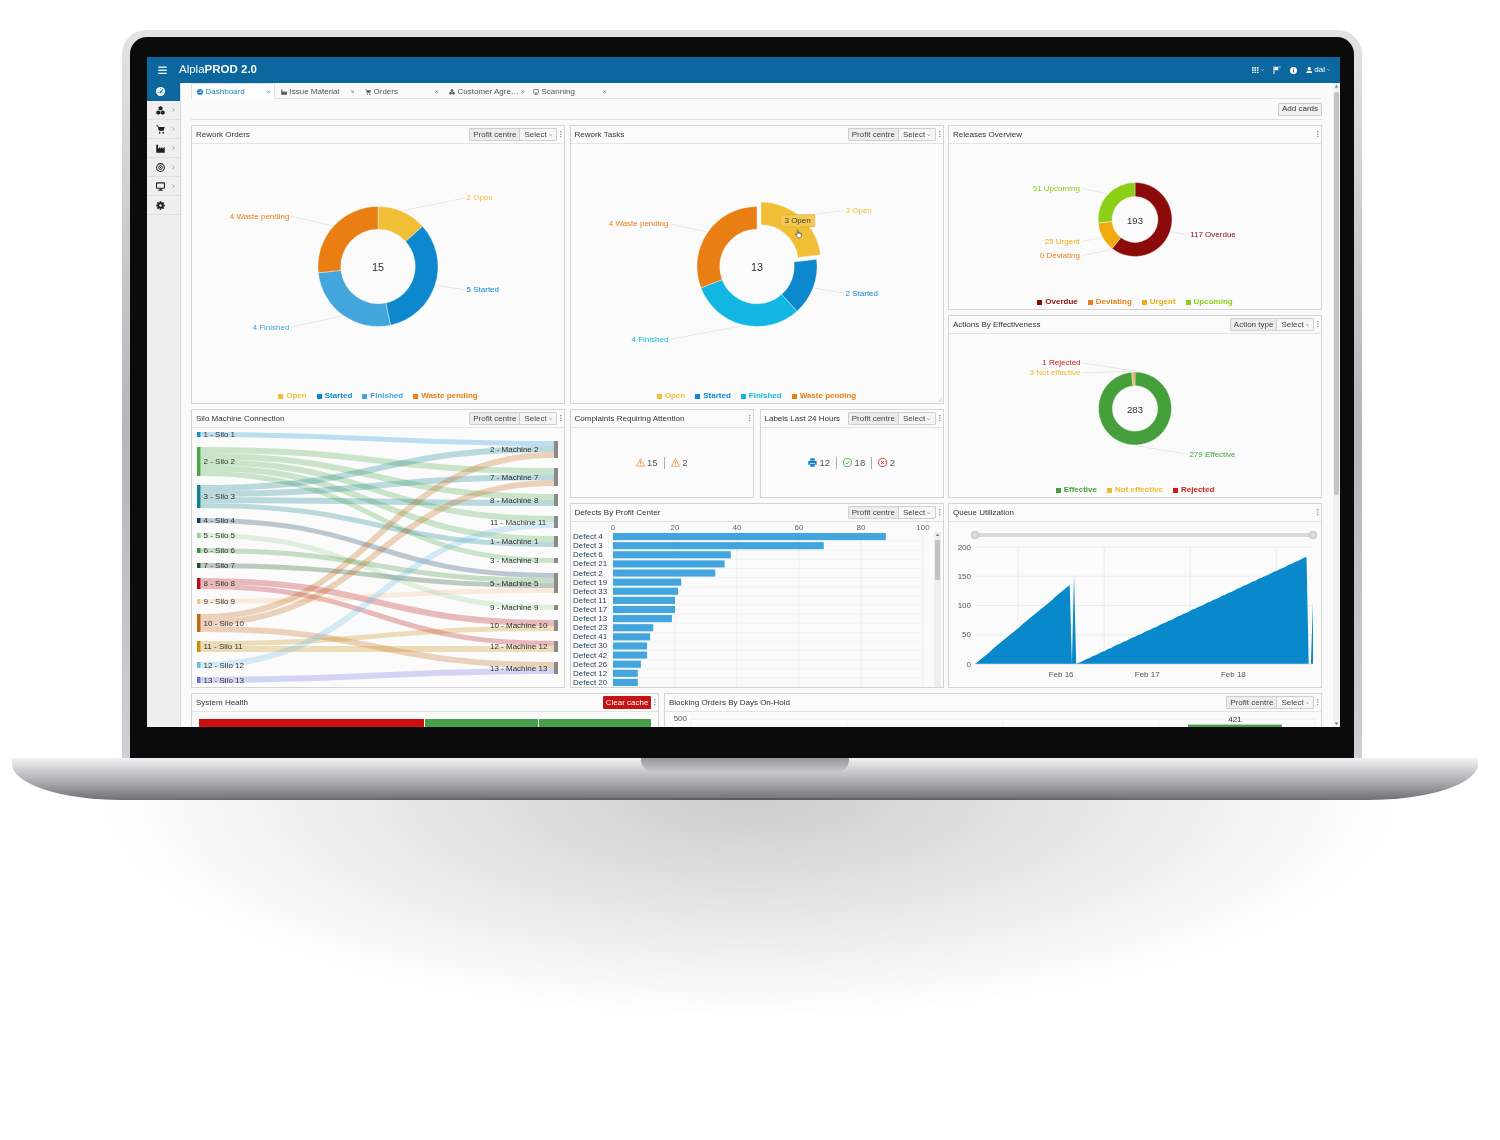 The height and width of the screenshot is (1140, 1500). I want to click on node-label: 3 - Silo 3, so click(219, 496).